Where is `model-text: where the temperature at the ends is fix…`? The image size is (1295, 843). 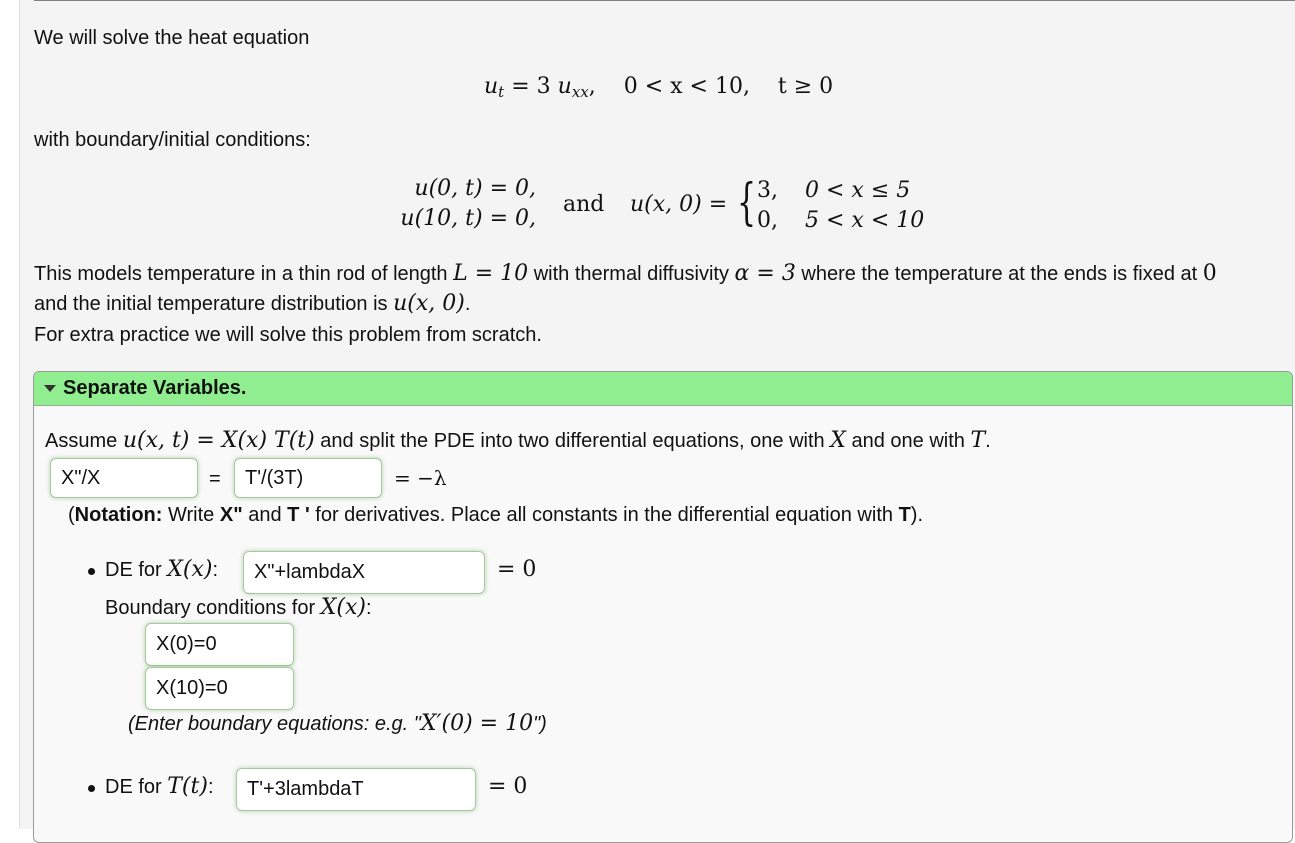 model-text: where the temperature at the ends is fix… is located at coordinates (999, 274).